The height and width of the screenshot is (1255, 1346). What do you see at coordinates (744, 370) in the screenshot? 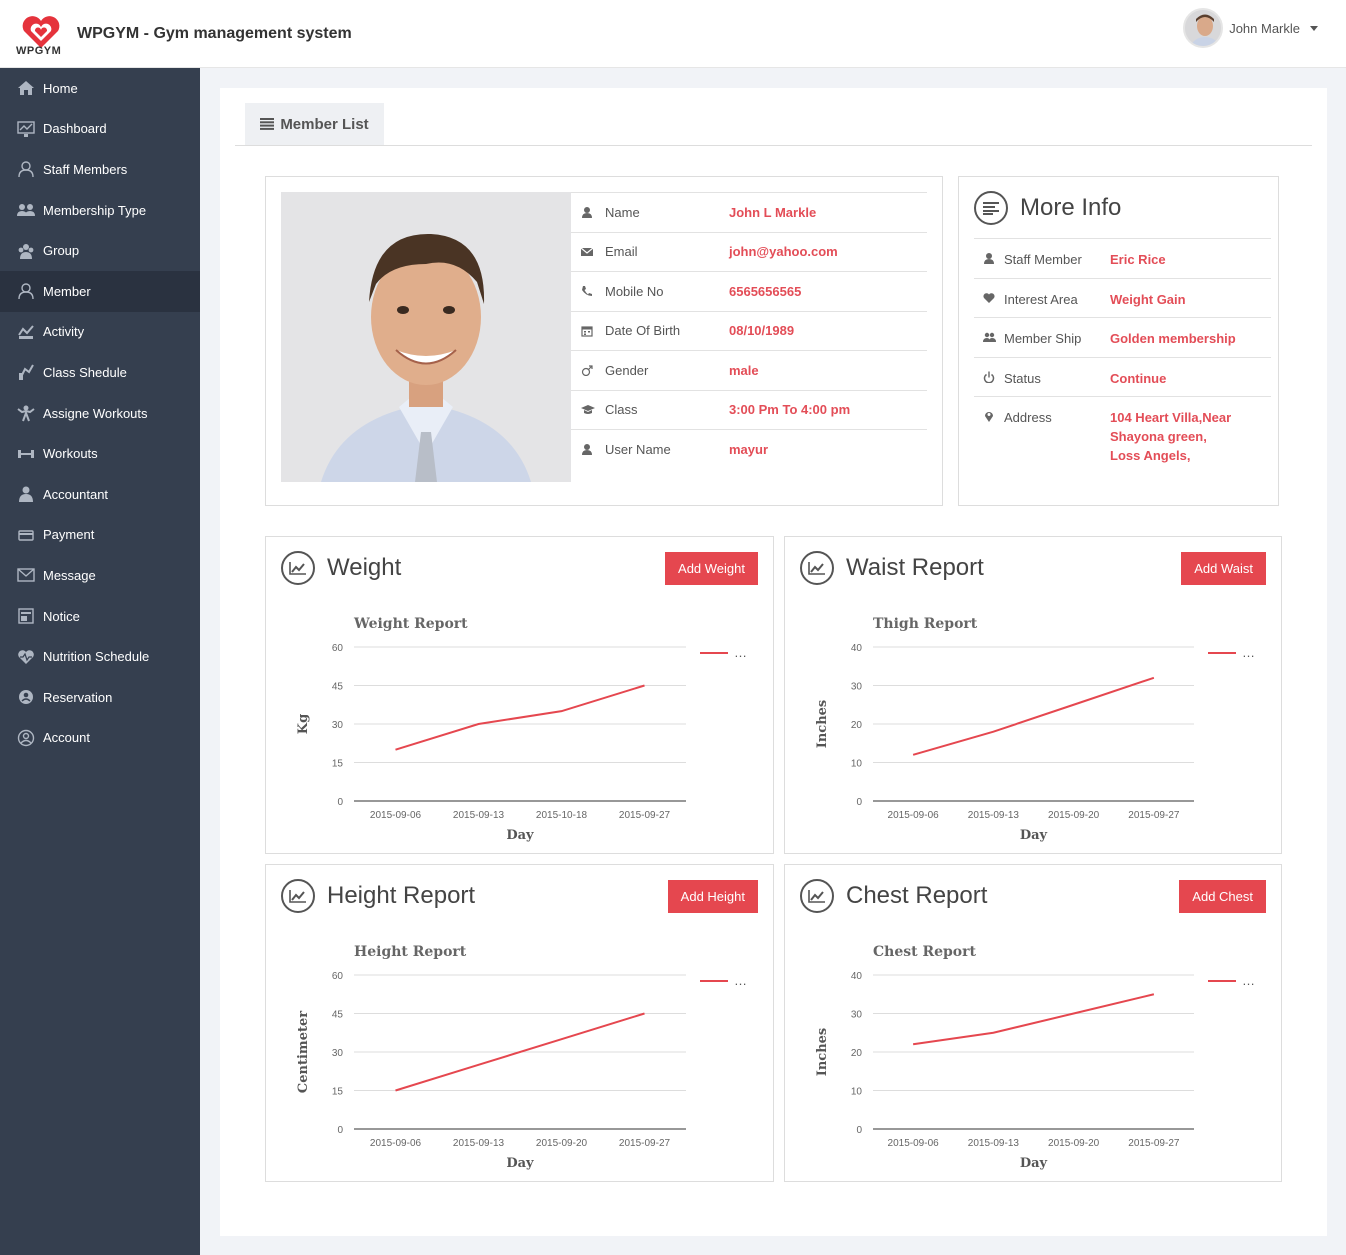
I see `info-value: male` at bounding box center [744, 370].